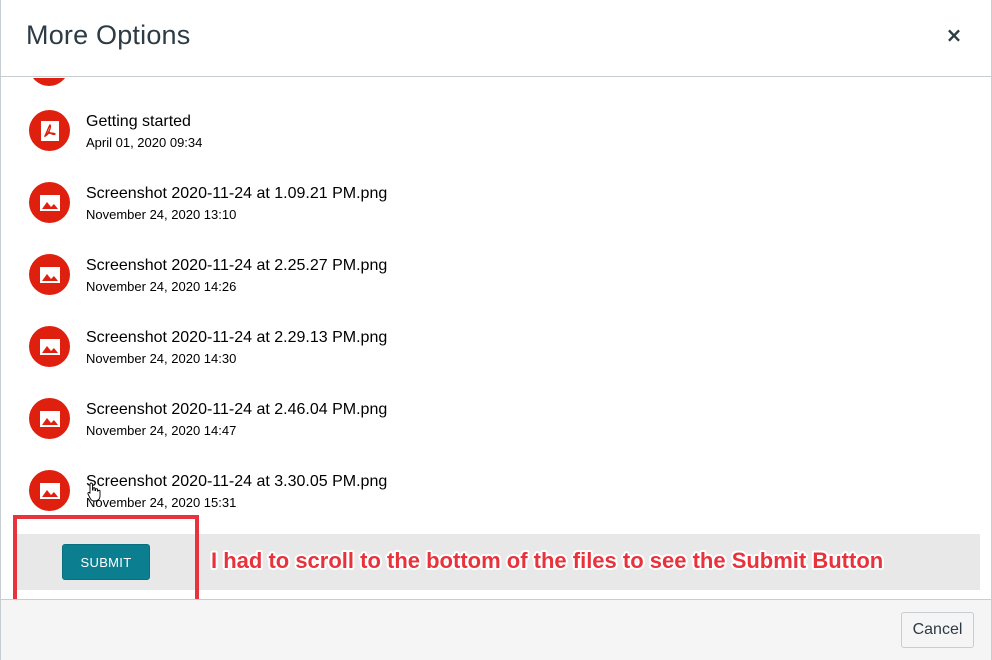 The height and width of the screenshot is (660, 992). Describe the element at coordinates (161, 502) in the screenshot. I see `file-date: November 24, 2020 15:31` at that location.